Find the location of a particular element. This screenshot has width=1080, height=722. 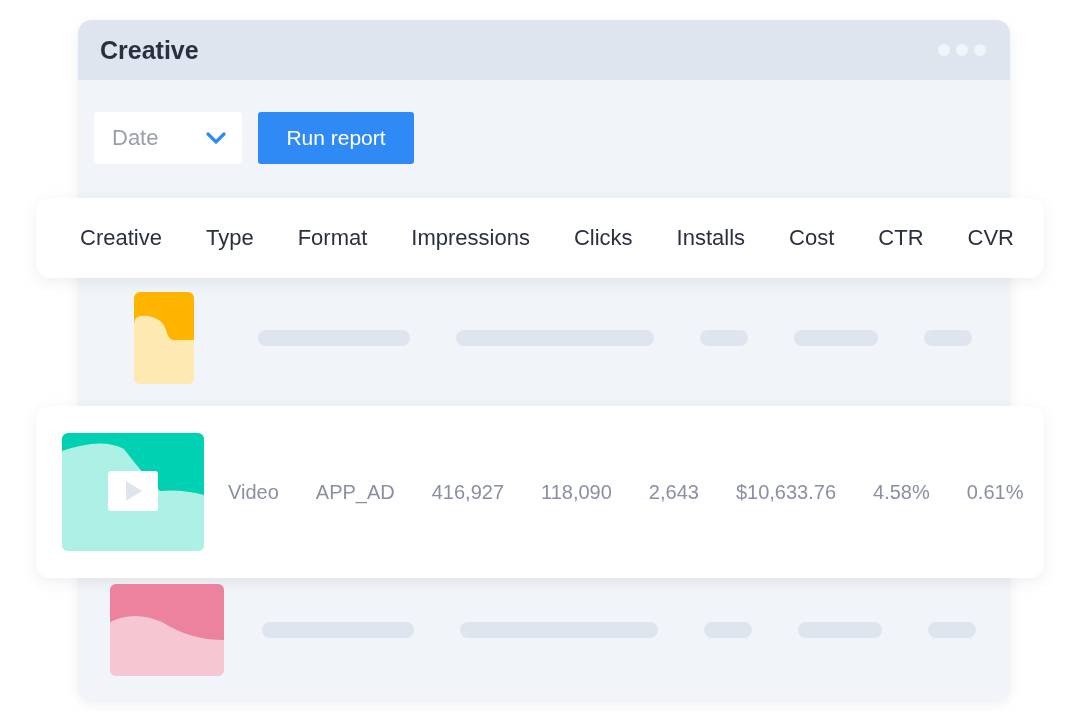

table-cell: 118,090 is located at coordinates (576, 492).